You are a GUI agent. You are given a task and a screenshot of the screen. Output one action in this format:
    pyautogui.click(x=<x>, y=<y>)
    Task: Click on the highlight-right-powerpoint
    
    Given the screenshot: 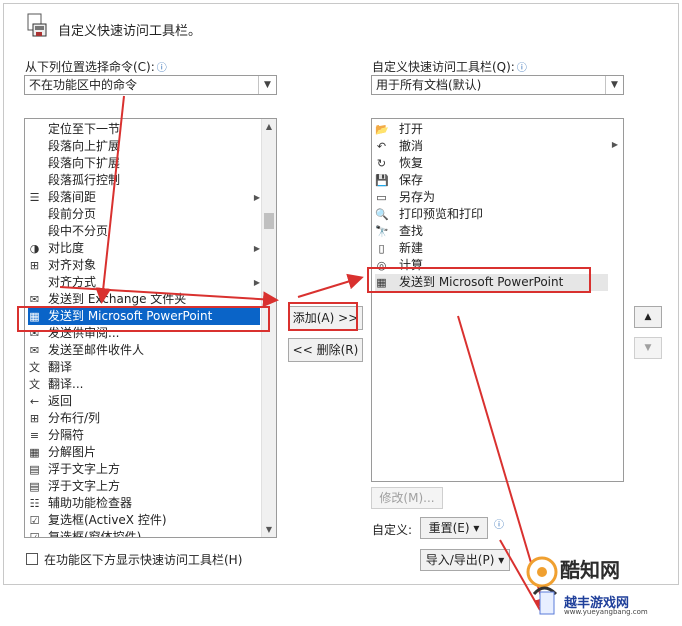 What is the action you would take?
    pyautogui.click(x=479, y=280)
    